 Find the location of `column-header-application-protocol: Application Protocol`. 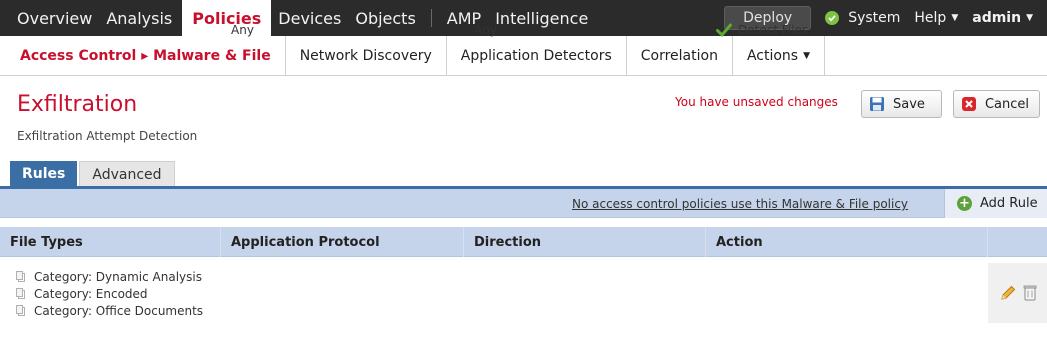

column-header-application-protocol: Application Protocol is located at coordinates (342, 242).